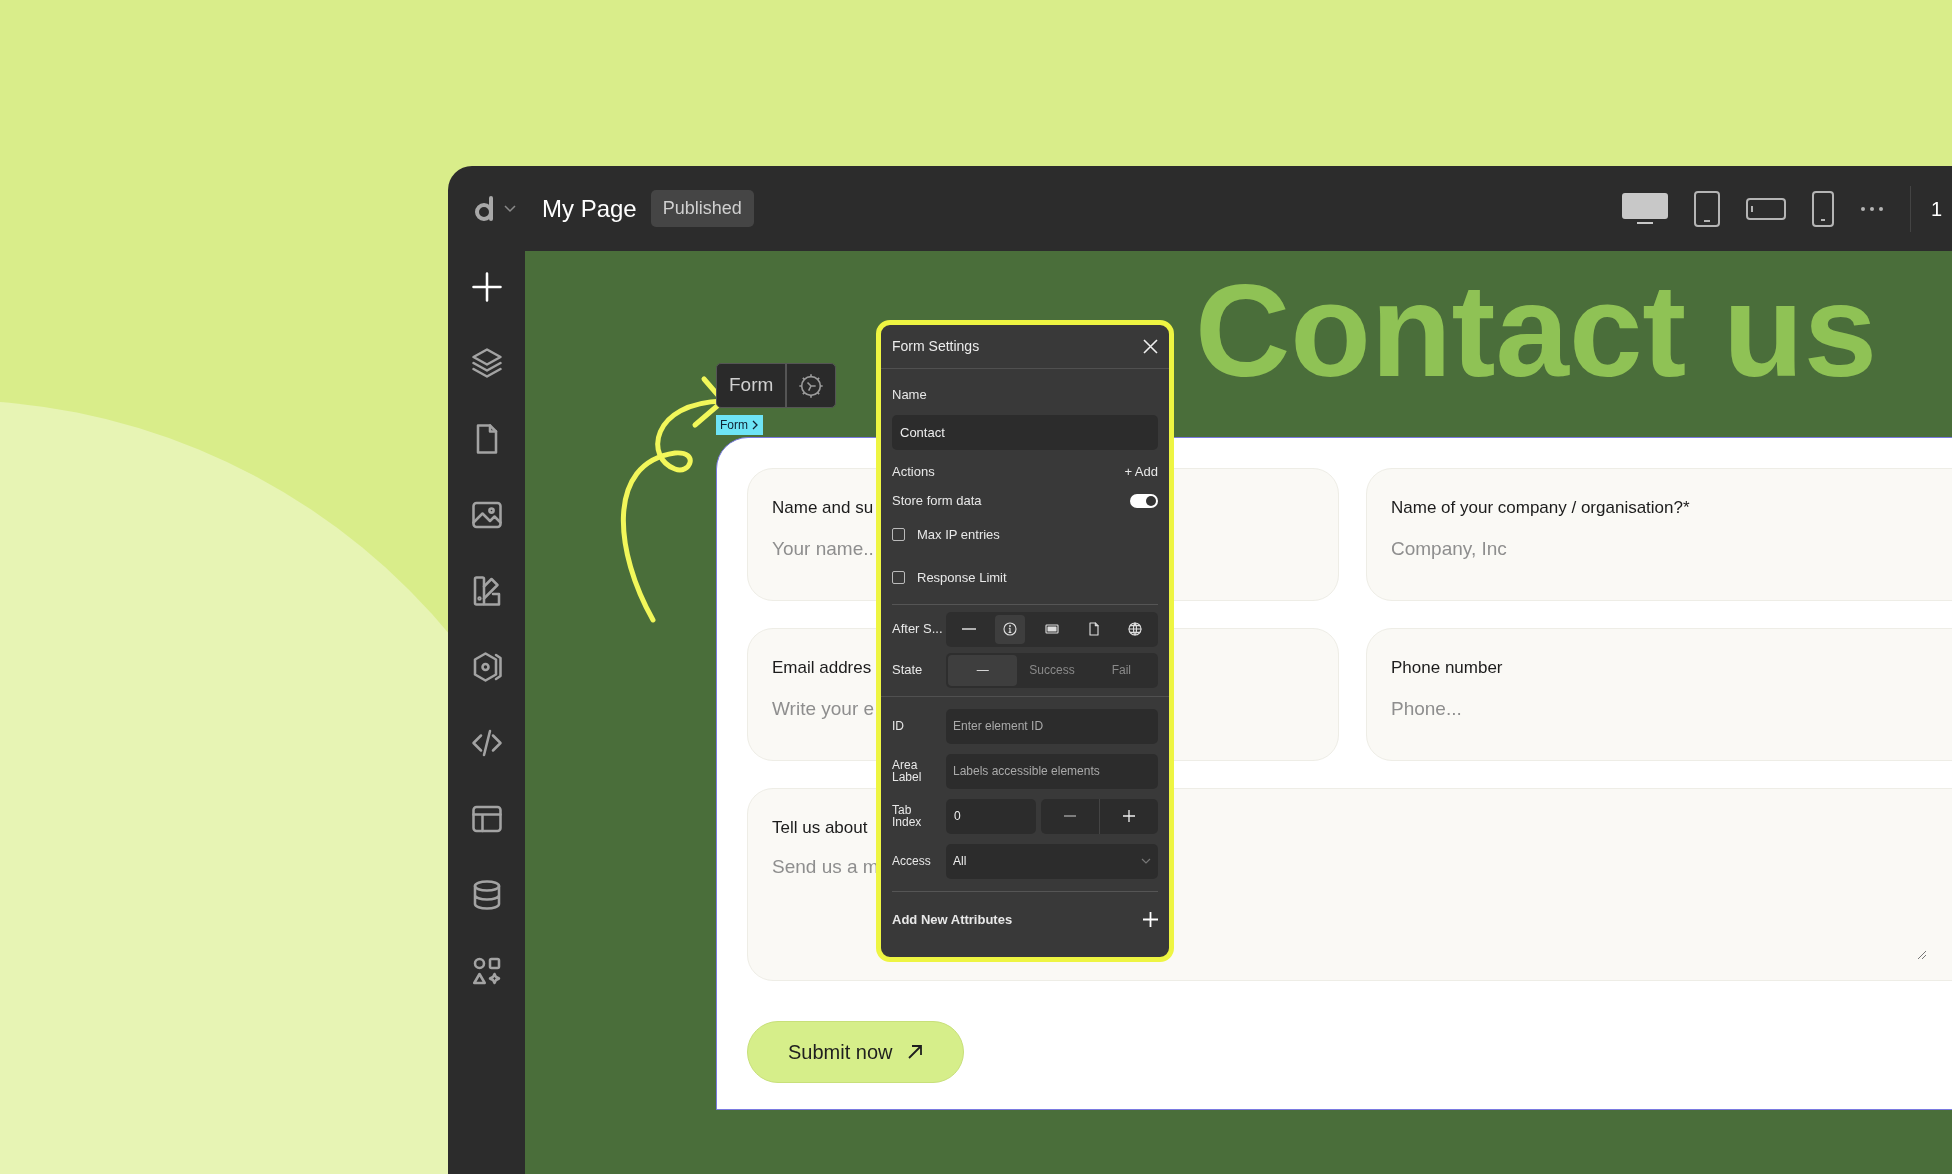 This screenshot has width=1952, height=1174. Describe the element at coordinates (962, 578) in the screenshot. I see `checkbox-label: Response Limit` at that location.